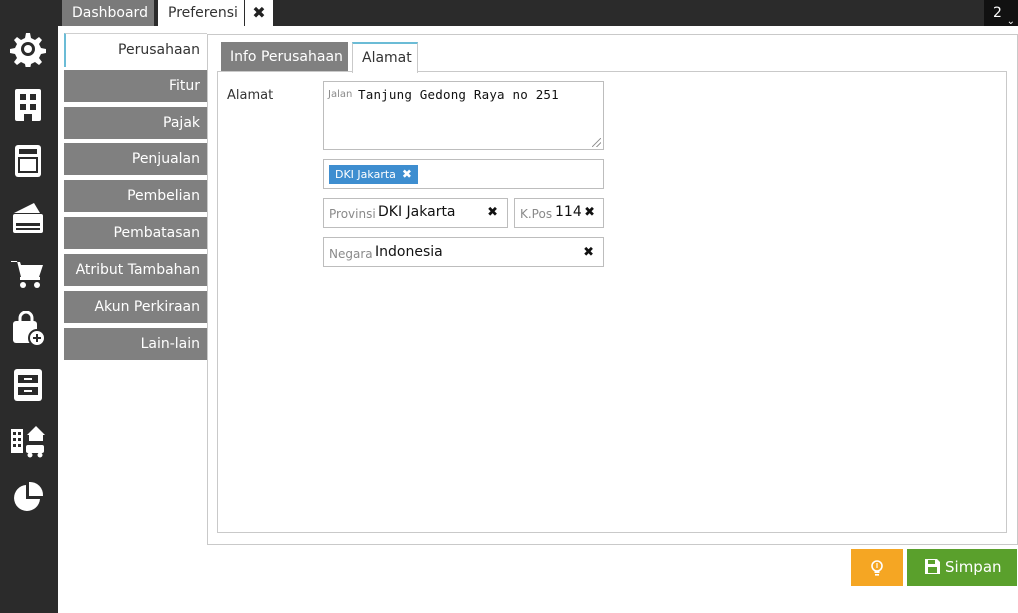 Image resolution: width=1018 pixels, height=613 pixels. What do you see at coordinates (135, 196) in the screenshot?
I see `nav-item-pembelian: Pembelian` at bounding box center [135, 196].